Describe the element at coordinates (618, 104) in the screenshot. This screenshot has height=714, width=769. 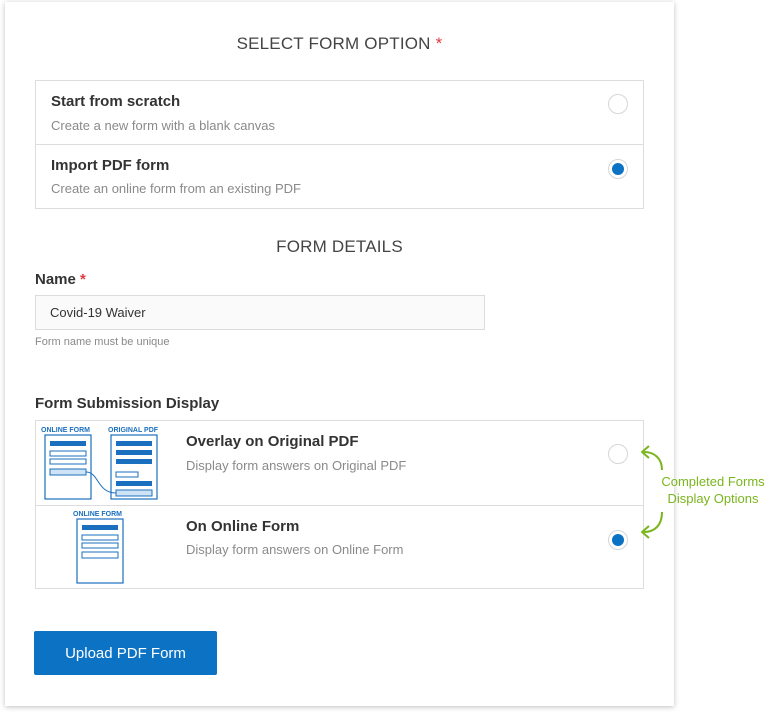
I see `radio-start-from-scratch` at that location.